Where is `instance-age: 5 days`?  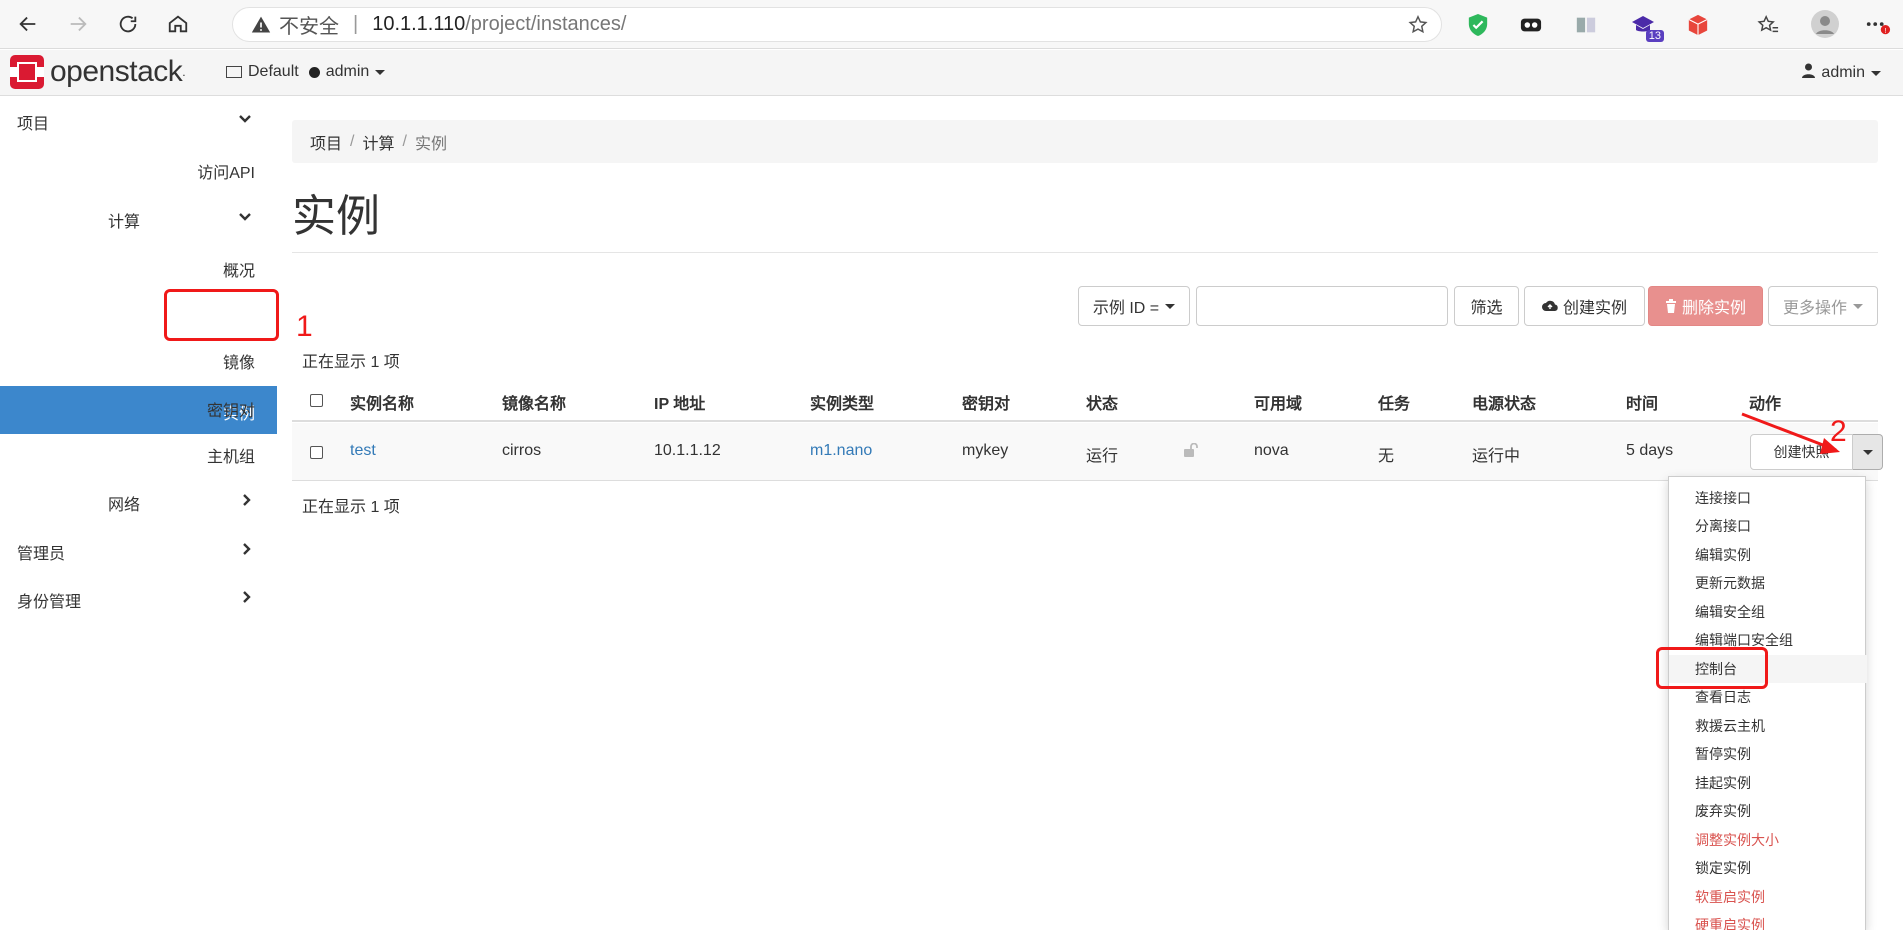
instance-age: 5 days is located at coordinates (1650, 450).